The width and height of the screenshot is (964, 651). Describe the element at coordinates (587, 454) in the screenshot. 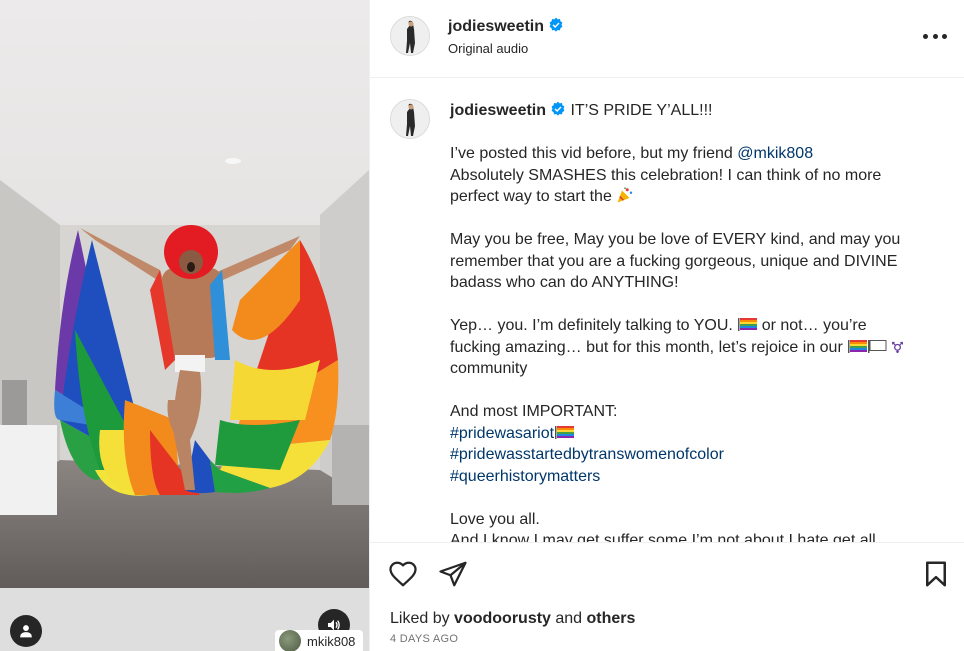

I see `hashtag-link: #pridewasstartedbytranswomenofcolor` at that location.